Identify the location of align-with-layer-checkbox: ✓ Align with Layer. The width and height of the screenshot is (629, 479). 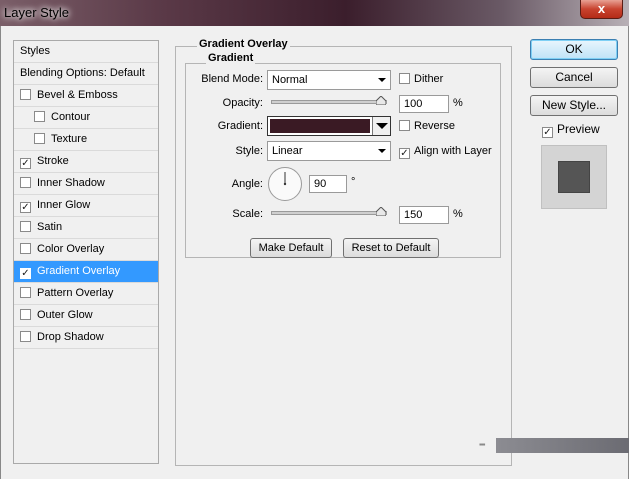
(445, 152).